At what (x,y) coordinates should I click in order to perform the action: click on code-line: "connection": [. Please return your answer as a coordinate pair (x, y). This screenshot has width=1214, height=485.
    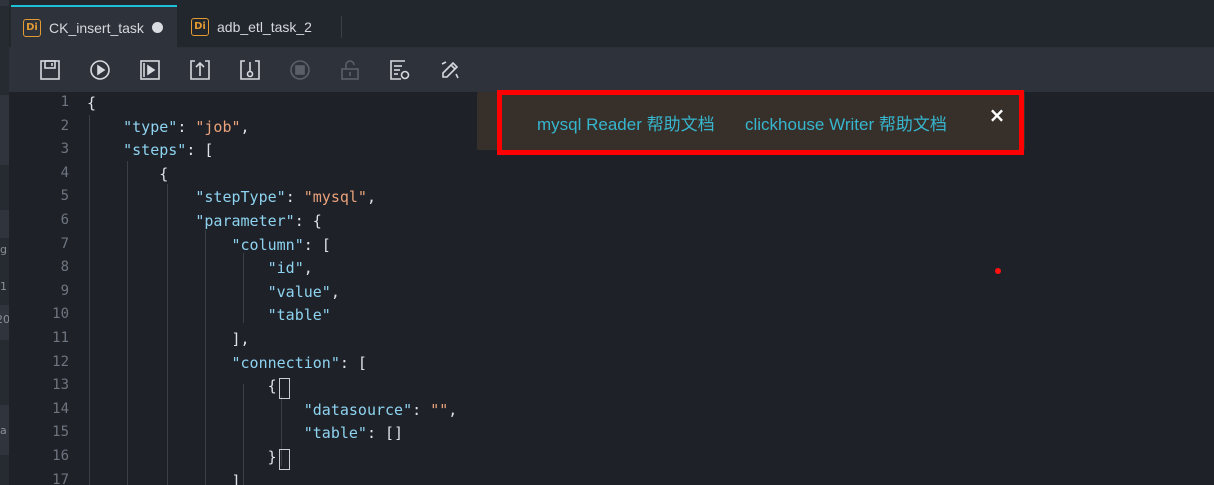
    Looking at the image, I should click on (227, 363).